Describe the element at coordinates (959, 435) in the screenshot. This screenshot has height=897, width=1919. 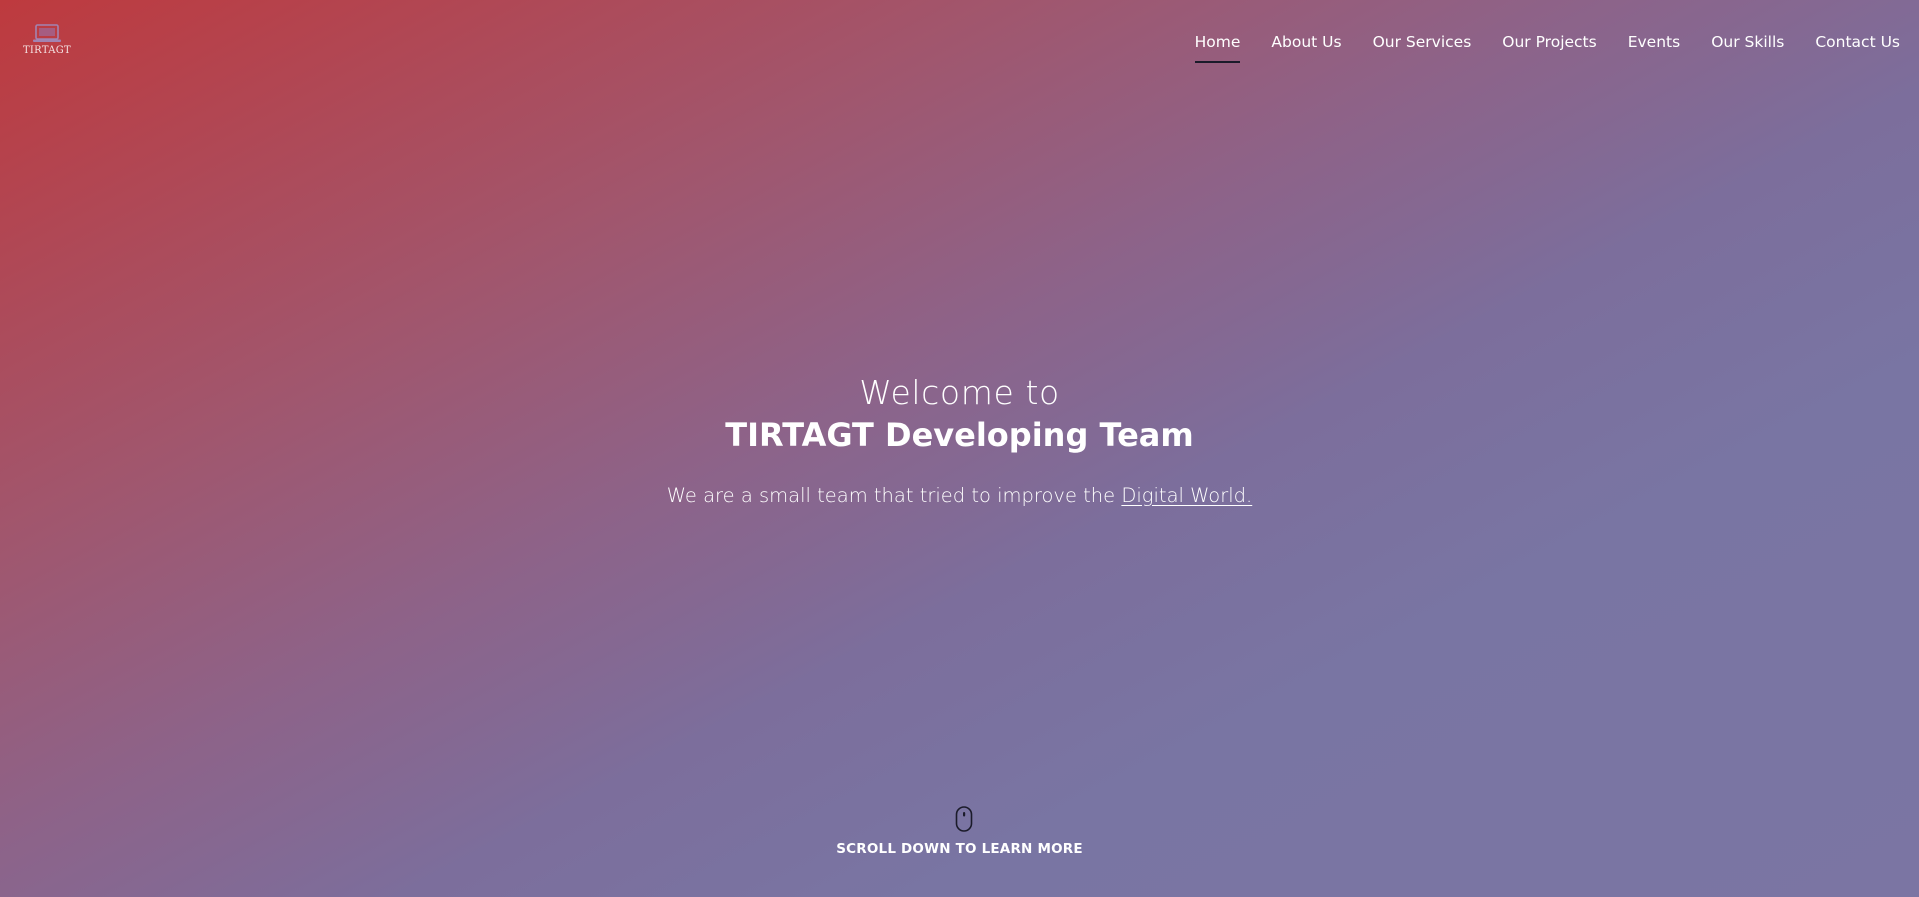
I see `hero-title: TIRTAGT Developing Team` at that location.